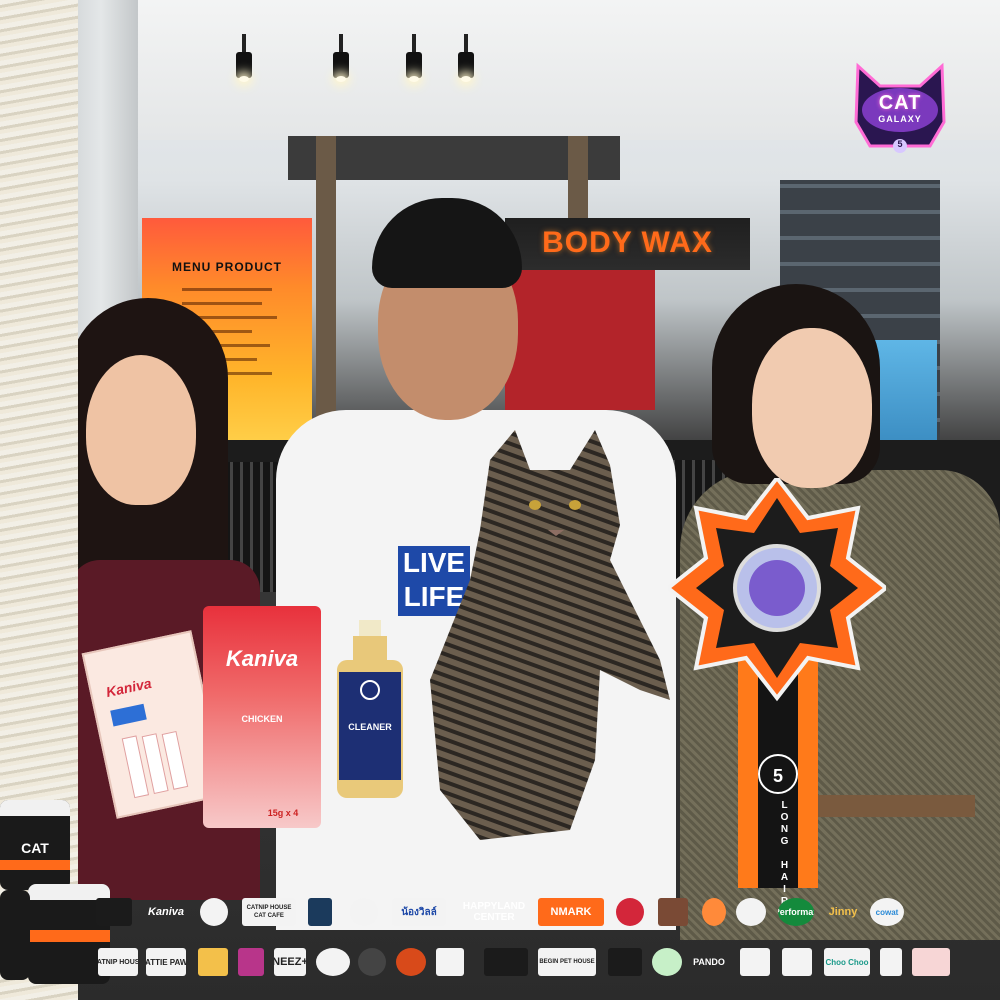 This screenshot has height=1000, width=1000. What do you see at coordinates (494, 912) in the screenshot?
I see `sponsor-logo-happyland: HAPPYLAND CENTER` at bounding box center [494, 912].